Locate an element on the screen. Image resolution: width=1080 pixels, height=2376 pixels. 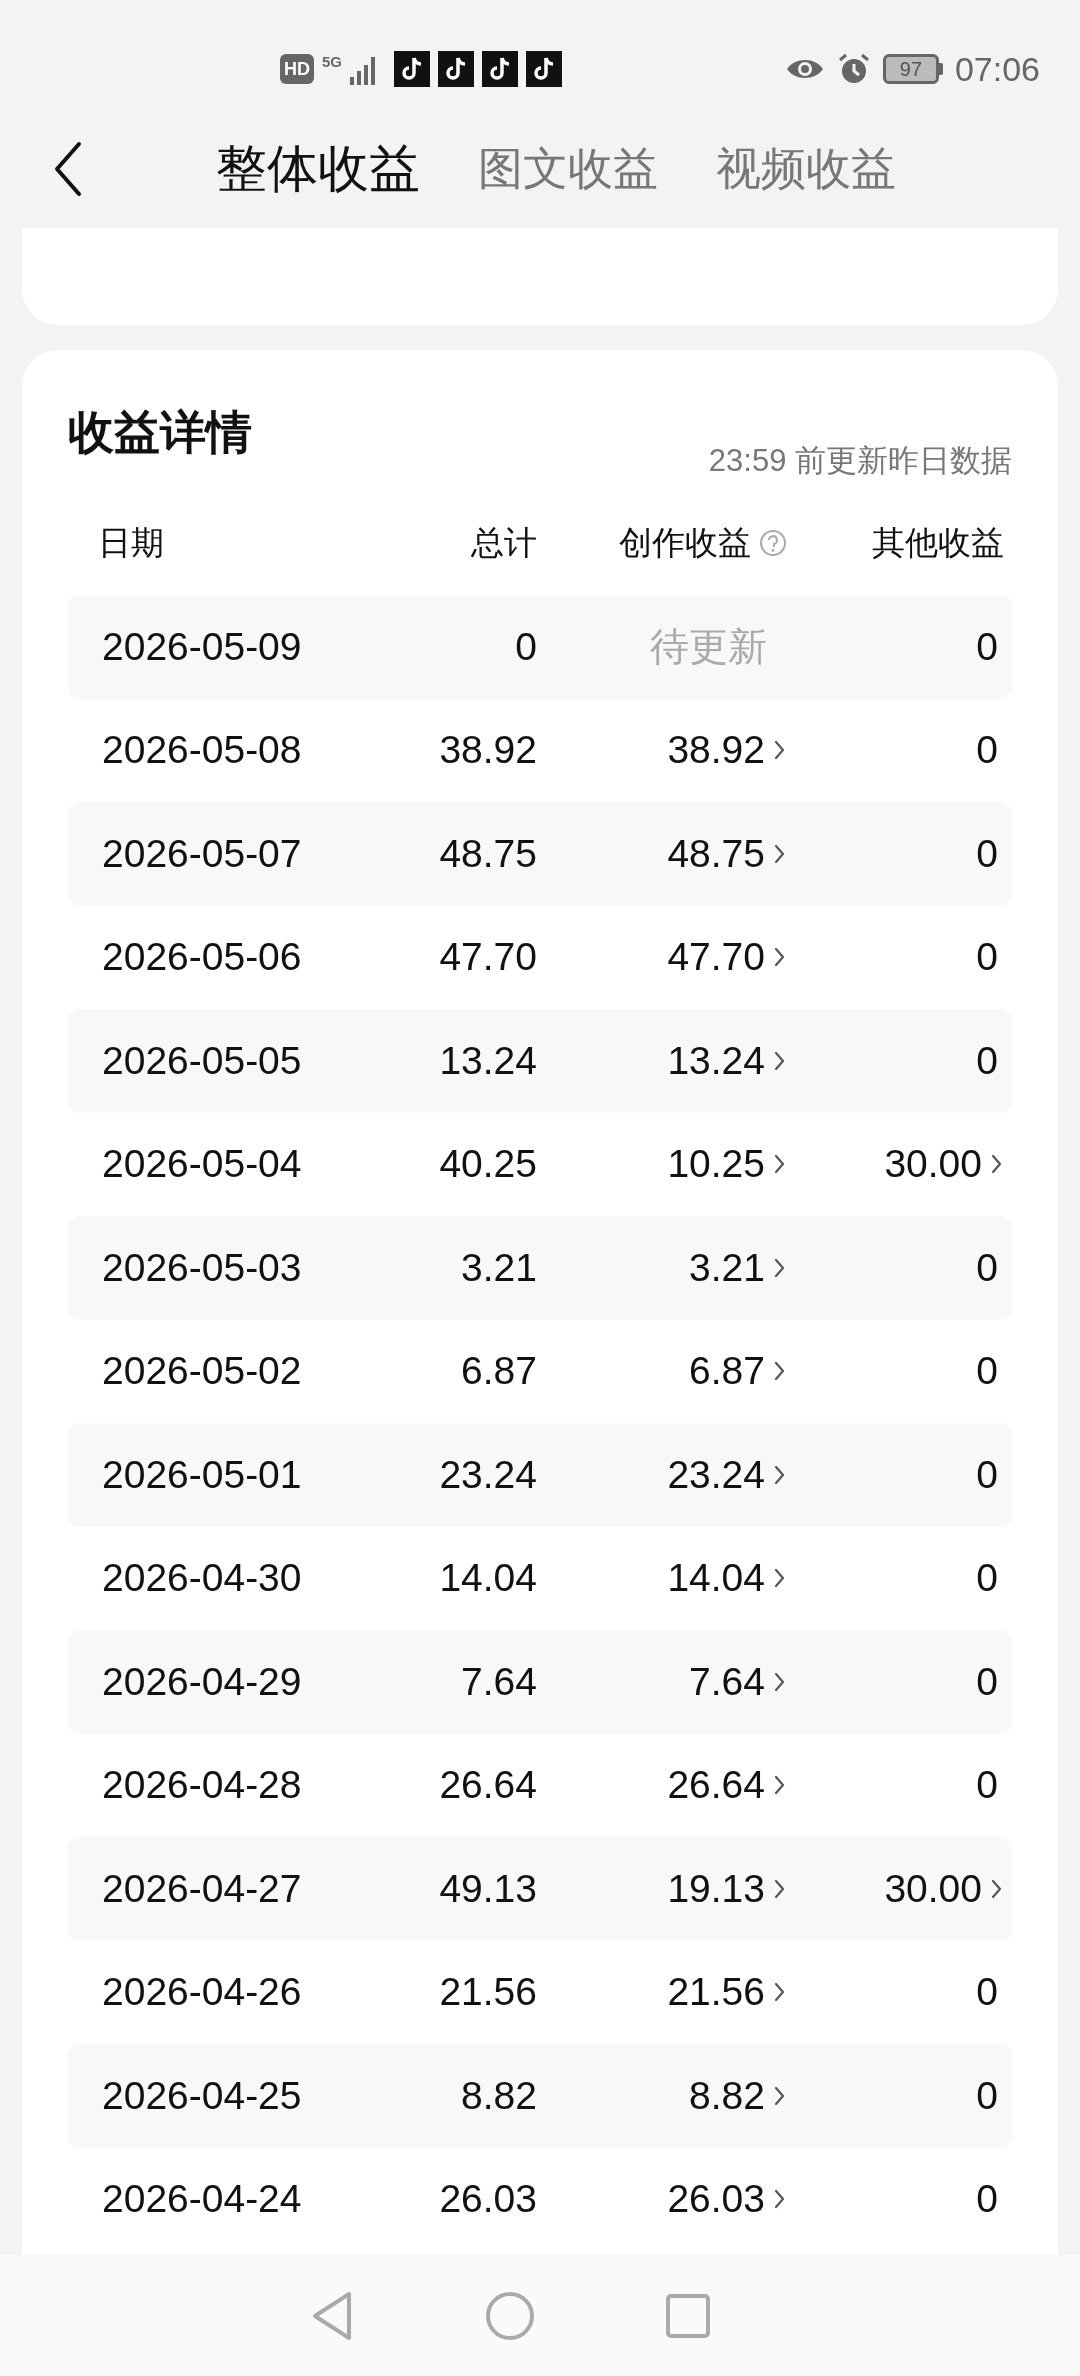
total-cell-text: 49.13 is located at coordinates (487, 1888).